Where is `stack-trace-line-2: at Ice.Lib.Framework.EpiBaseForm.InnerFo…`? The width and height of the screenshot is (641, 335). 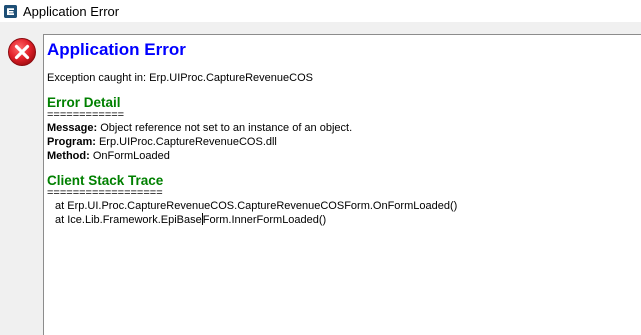
stack-trace-line-2: at Ice.Lib.Framework.EpiBaseForm.InnerFo… is located at coordinates (344, 220).